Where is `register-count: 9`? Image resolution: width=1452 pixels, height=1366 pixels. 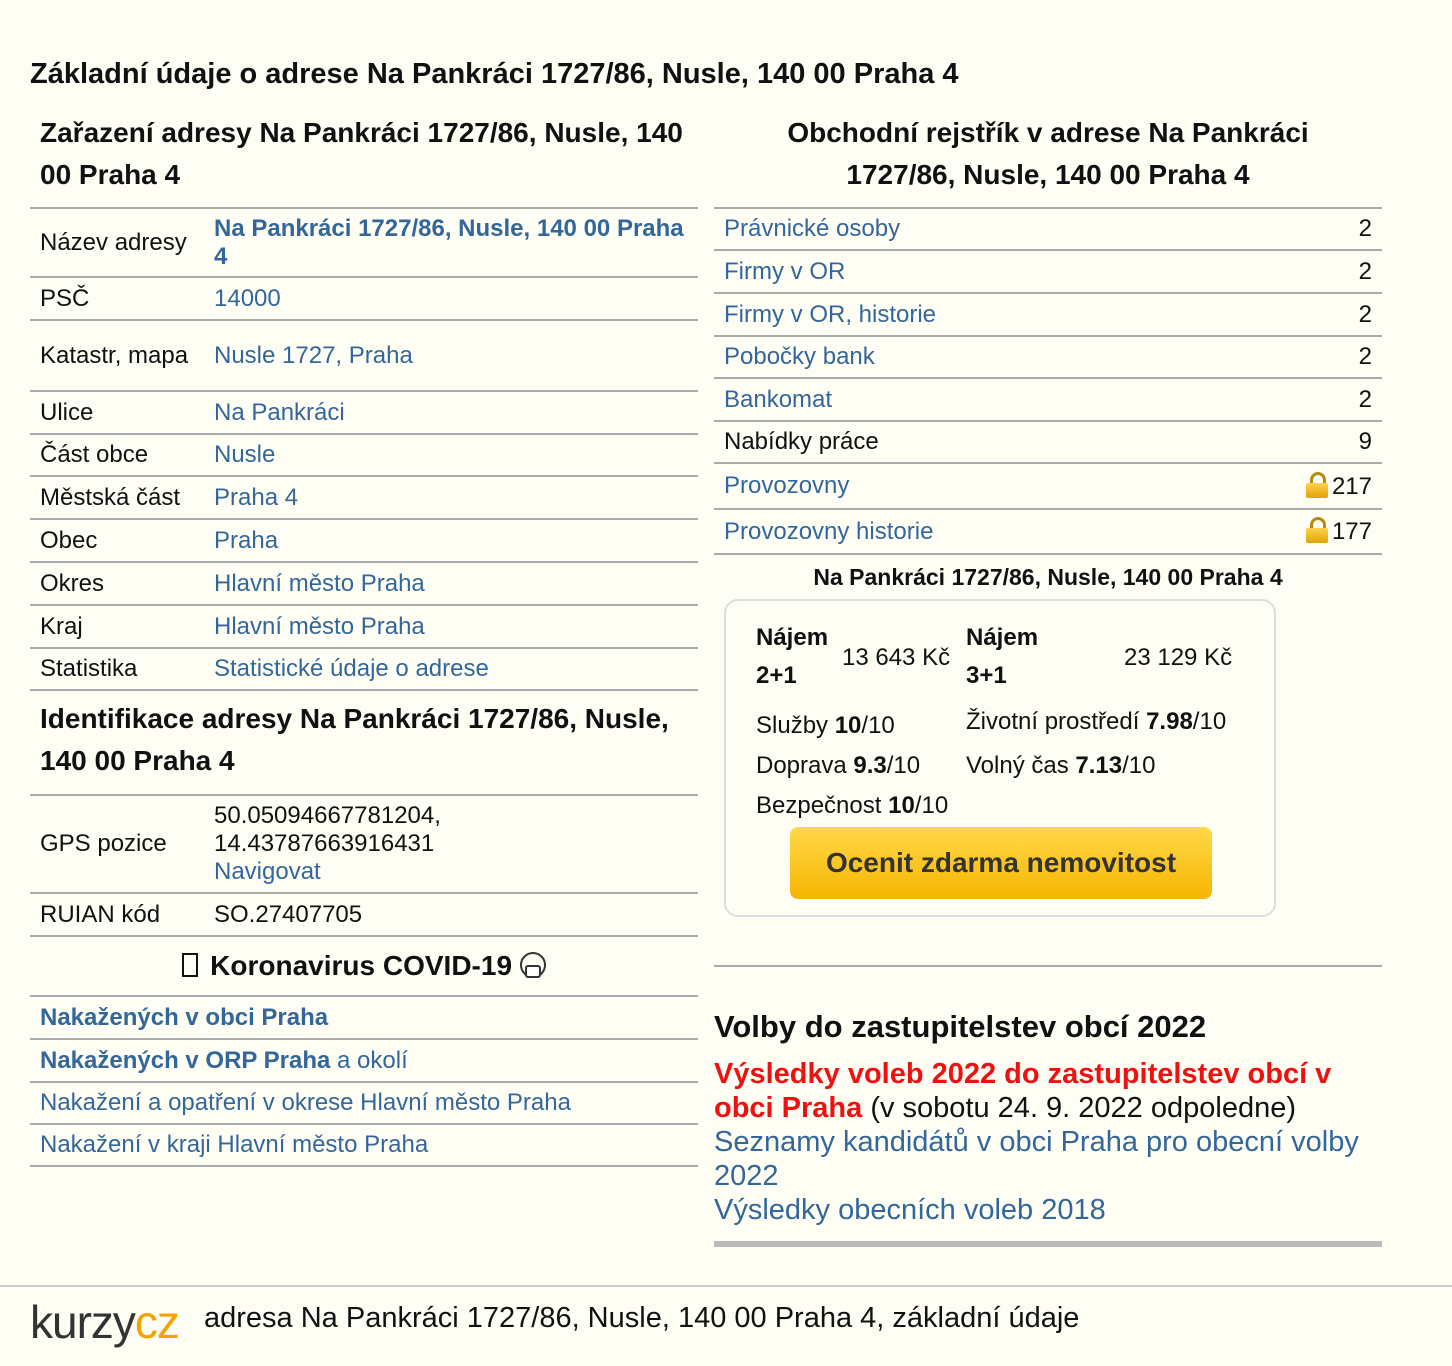
register-count: 9 is located at coordinates (1291, 442).